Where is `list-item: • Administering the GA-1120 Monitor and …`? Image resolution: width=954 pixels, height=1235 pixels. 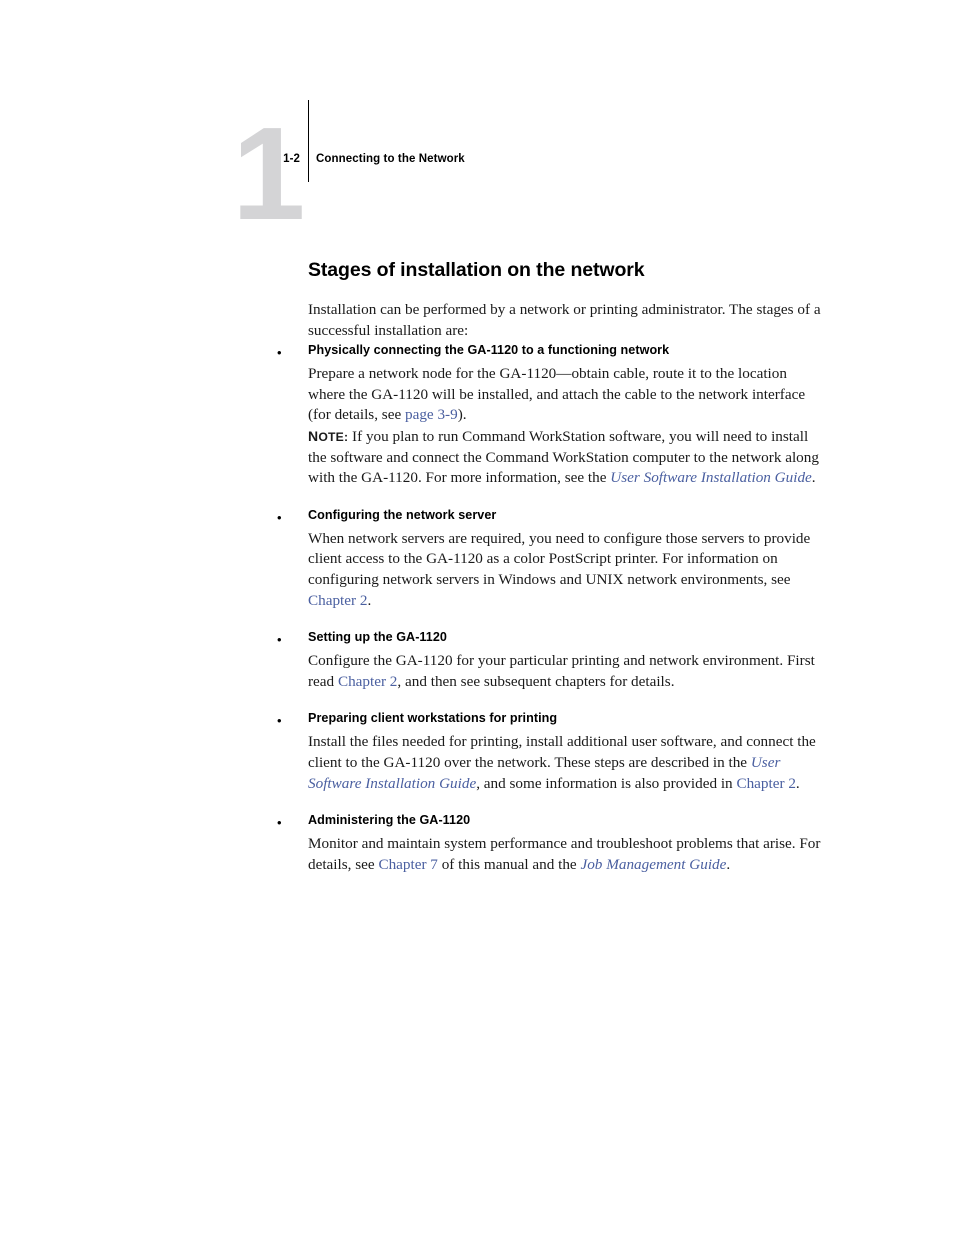 list-item: • Administering the GA-1120 Monitor and … is located at coordinates (551, 843).